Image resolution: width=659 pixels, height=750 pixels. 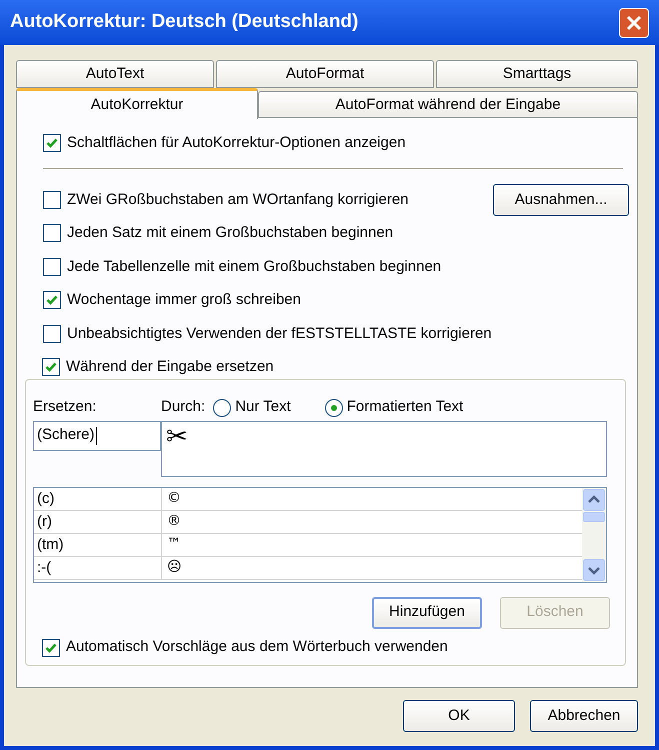 I want to click on close-icon, so click(x=634, y=22).